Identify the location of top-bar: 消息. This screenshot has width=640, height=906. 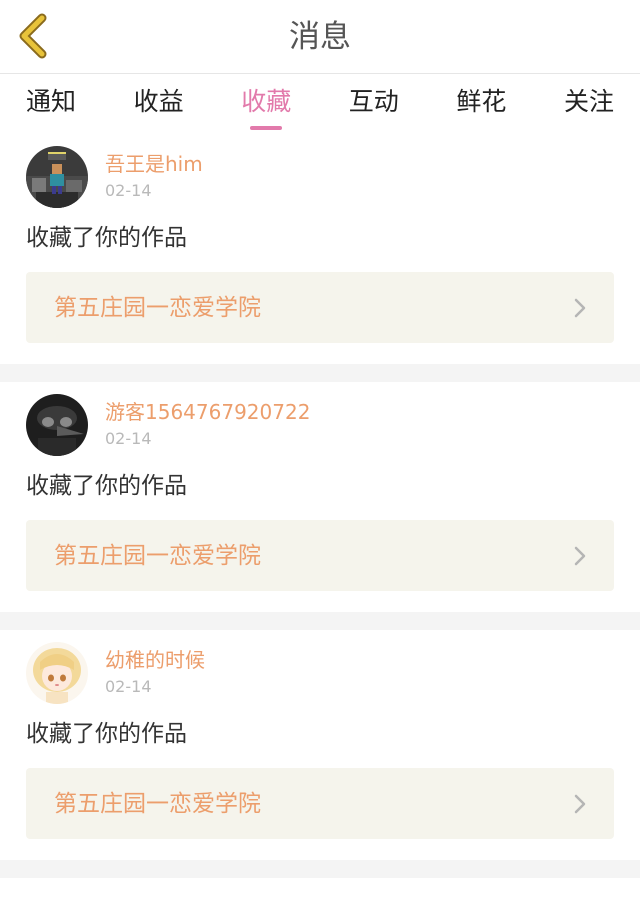
(320, 37).